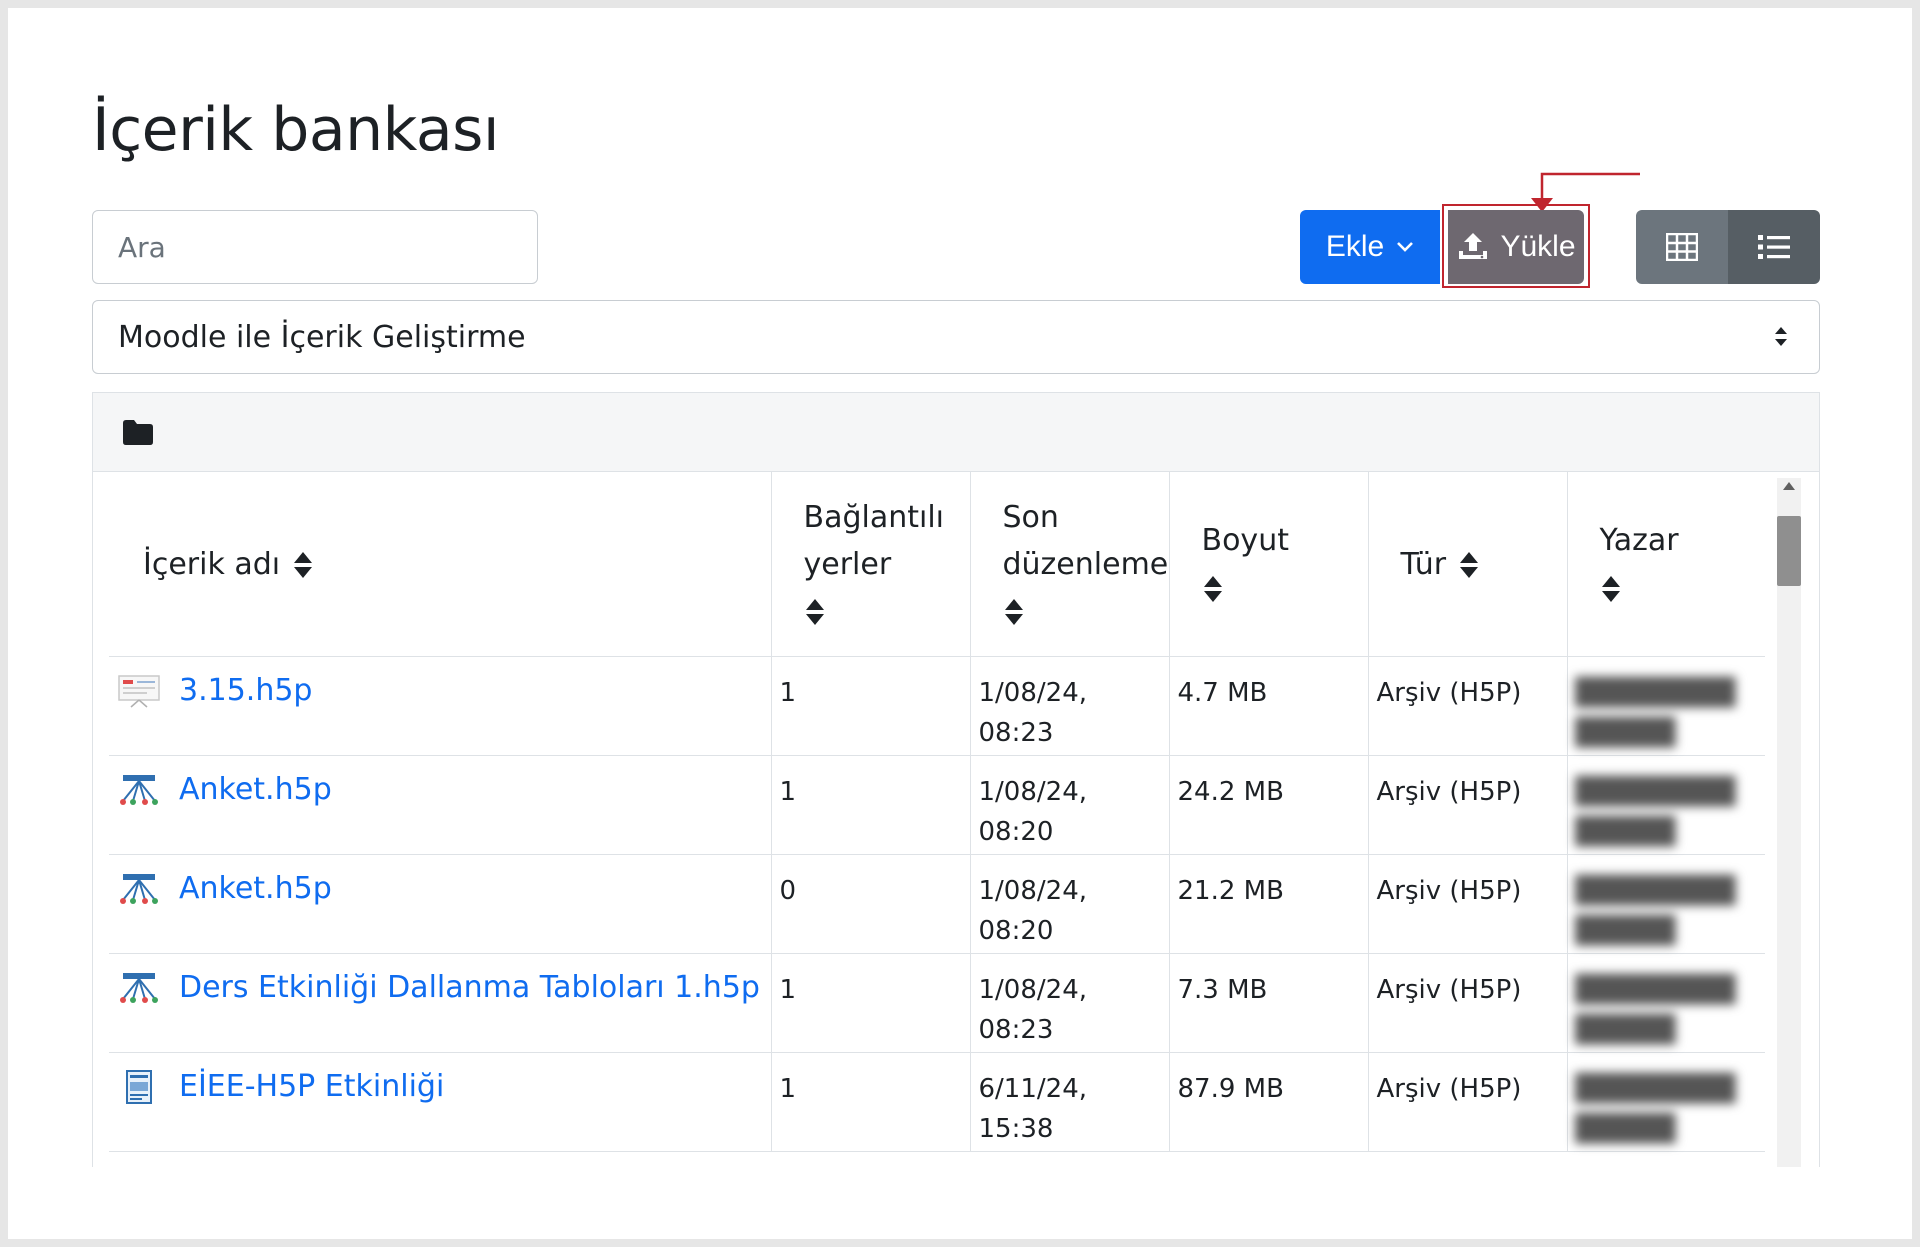 This screenshot has height=1247, width=1920. Describe the element at coordinates (1666, 564) in the screenshot. I see `header-author: Yazar` at that location.